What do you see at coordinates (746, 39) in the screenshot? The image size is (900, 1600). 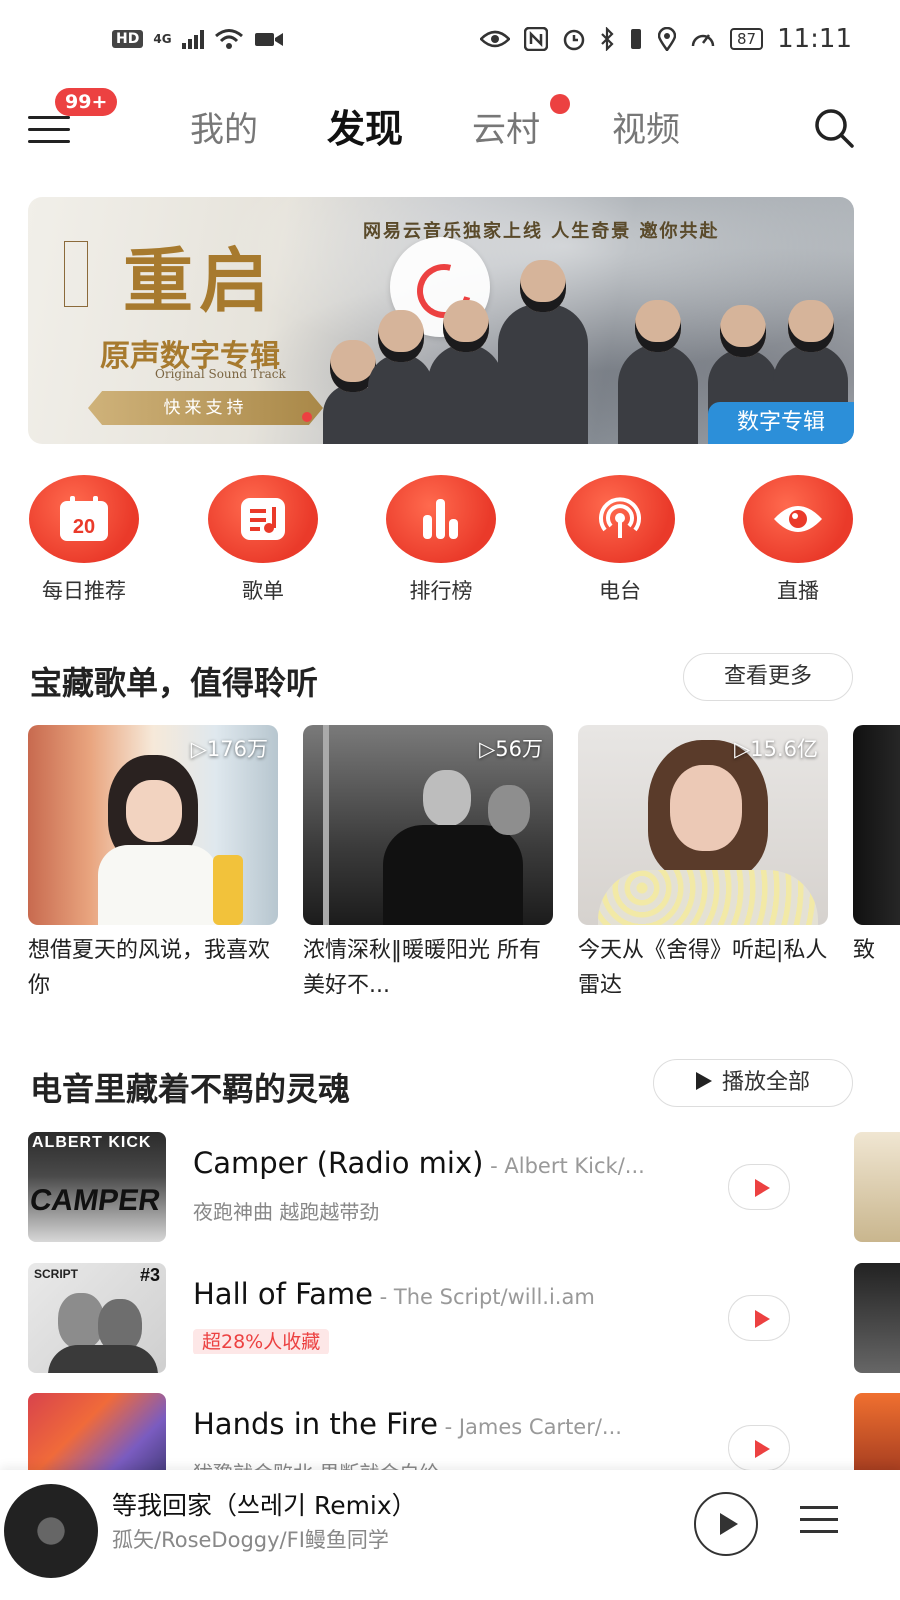 I see `battery-icon: 87` at bounding box center [746, 39].